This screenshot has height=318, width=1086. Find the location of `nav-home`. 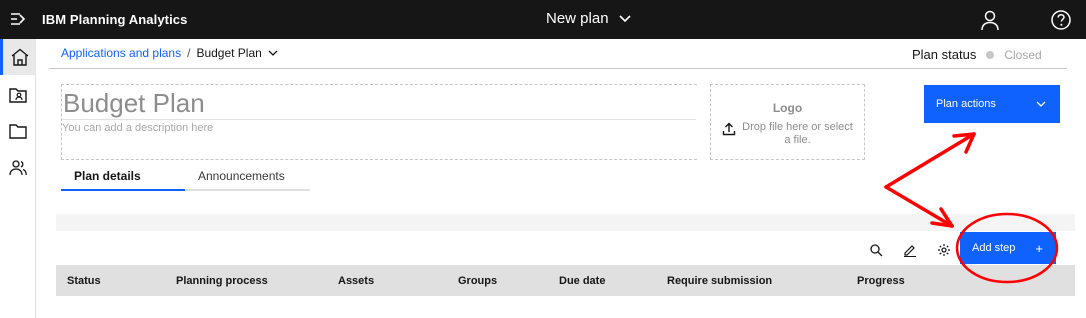

nav-home is located at coordinates (18, 57).